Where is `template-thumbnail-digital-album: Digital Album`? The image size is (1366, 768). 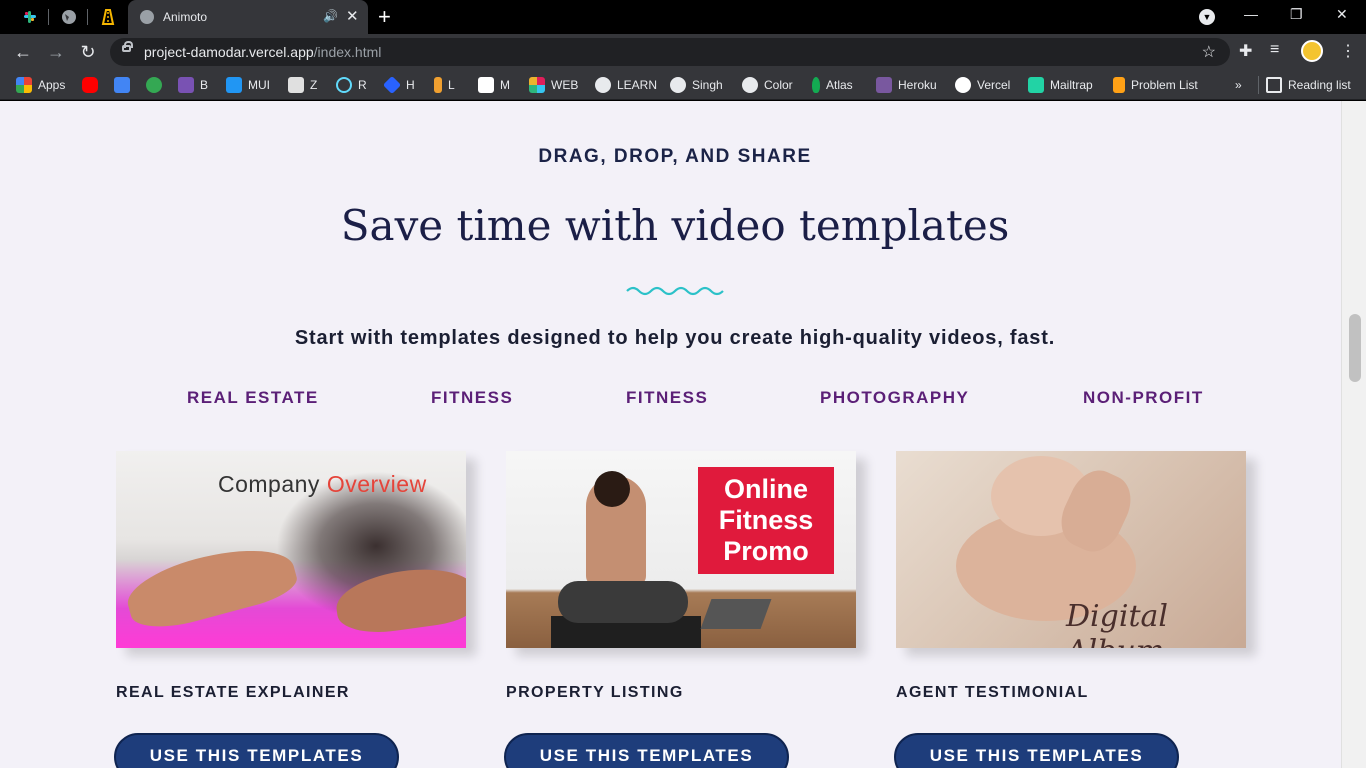
template-thumbnail-digital-album: Digital Album is located at coordinates (1071, 549).